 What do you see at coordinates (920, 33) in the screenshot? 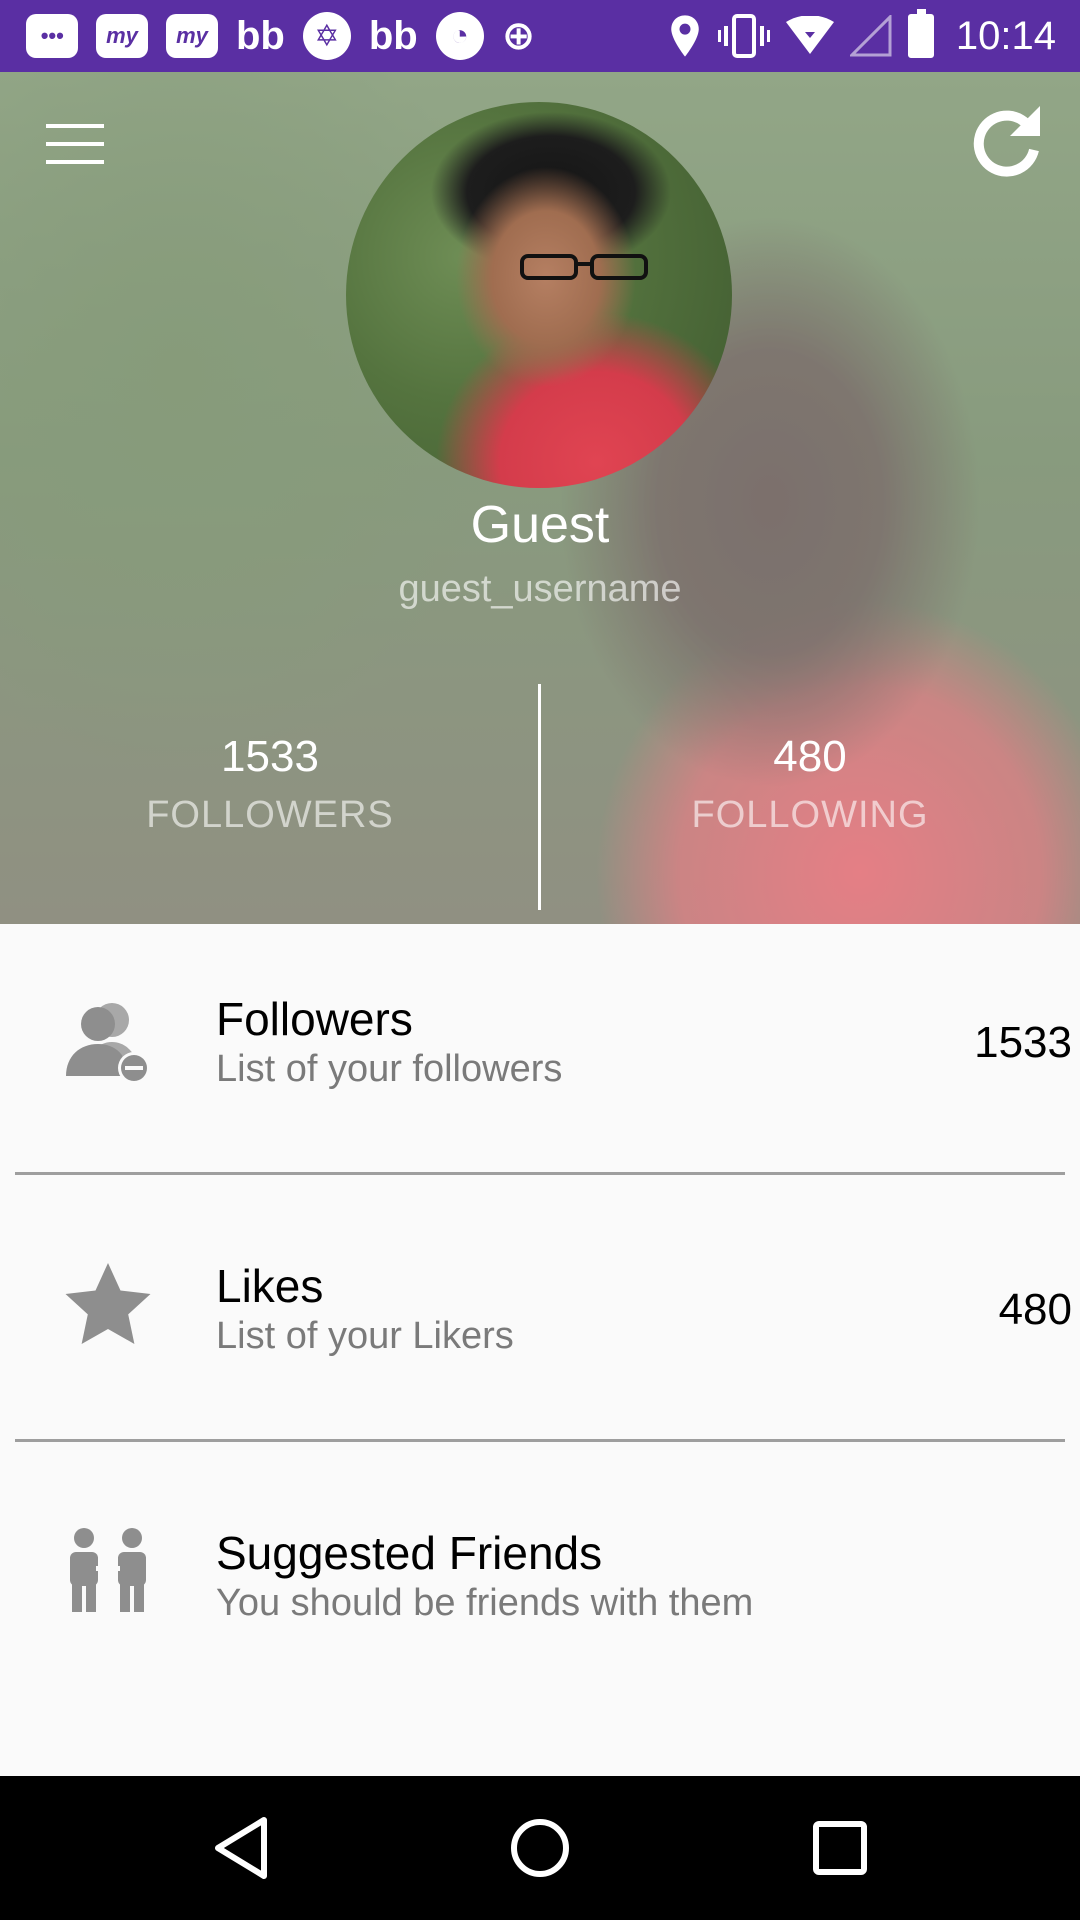
I see `battery-icon` at bounding box center [920, 33].